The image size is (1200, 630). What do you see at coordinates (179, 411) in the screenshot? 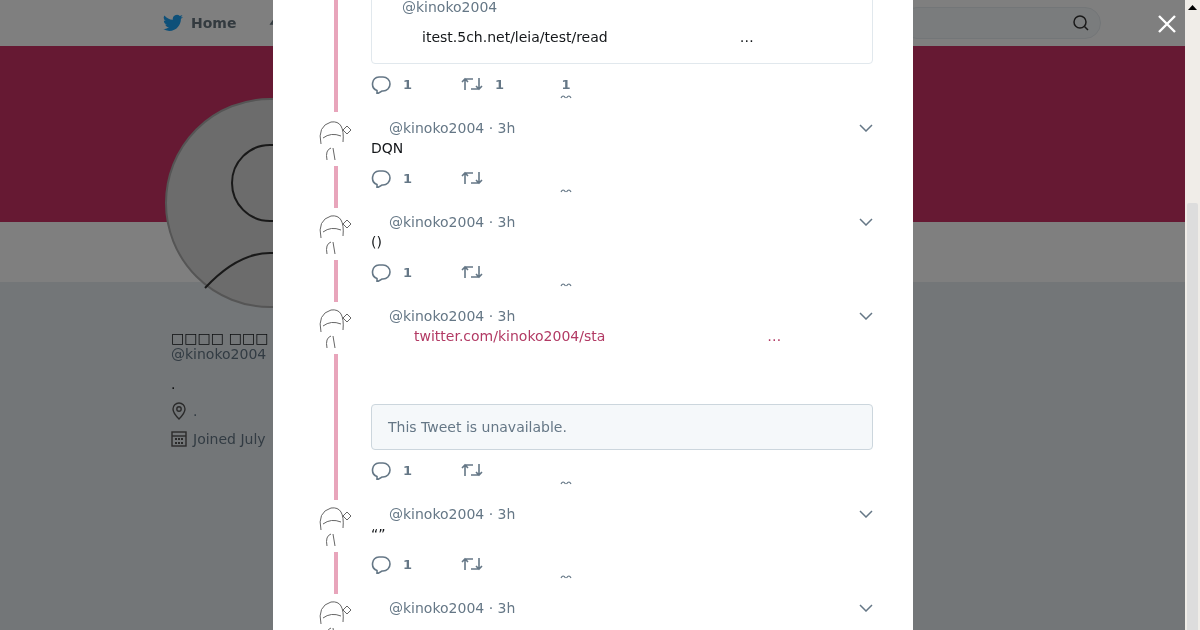
I see `location-pin-icon` at bounding box center [179, 411].